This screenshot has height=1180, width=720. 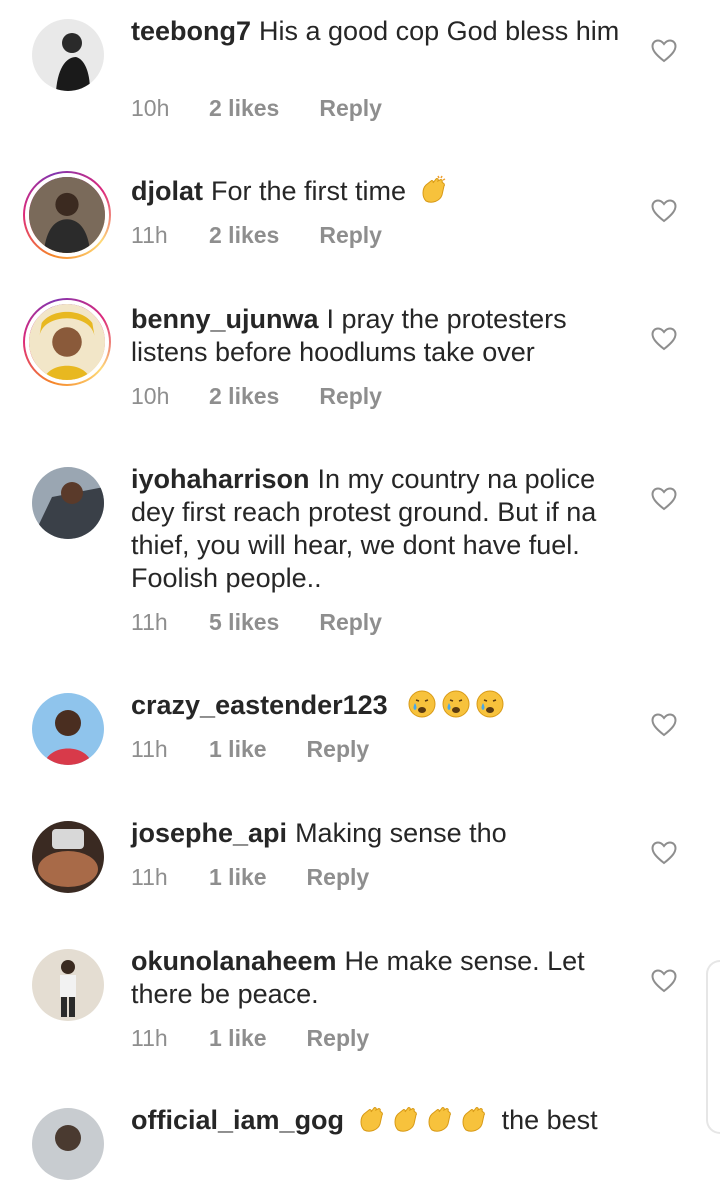 I want to click on comment-likes: 5 likes, so click(x=244, y=622).